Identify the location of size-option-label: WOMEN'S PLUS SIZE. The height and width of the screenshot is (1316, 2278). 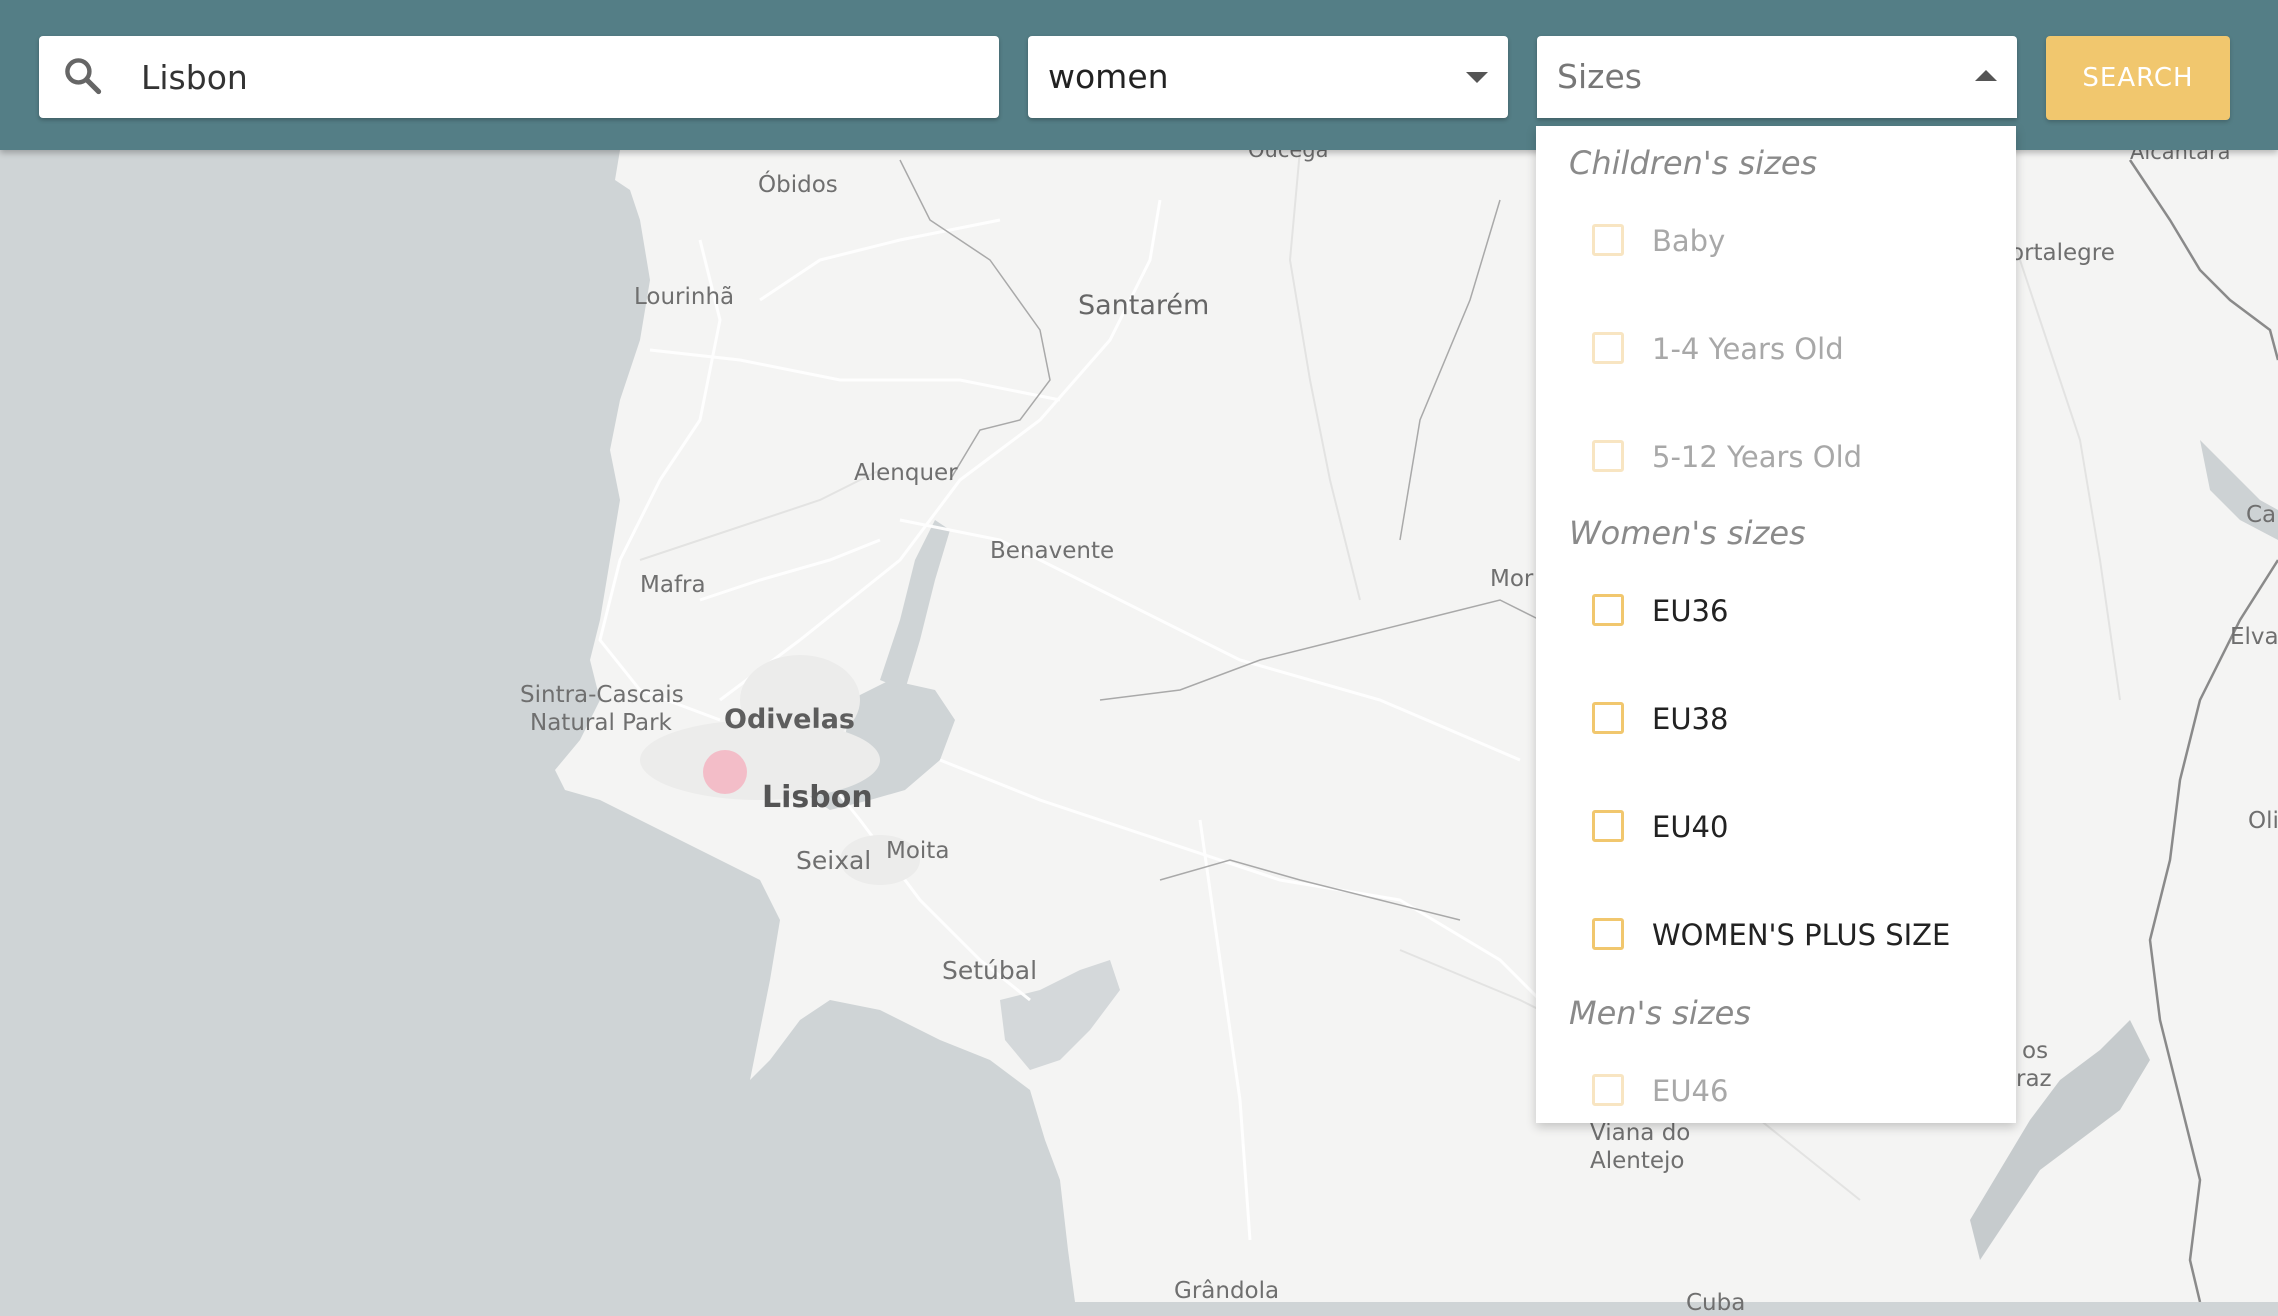
(1801, 935).